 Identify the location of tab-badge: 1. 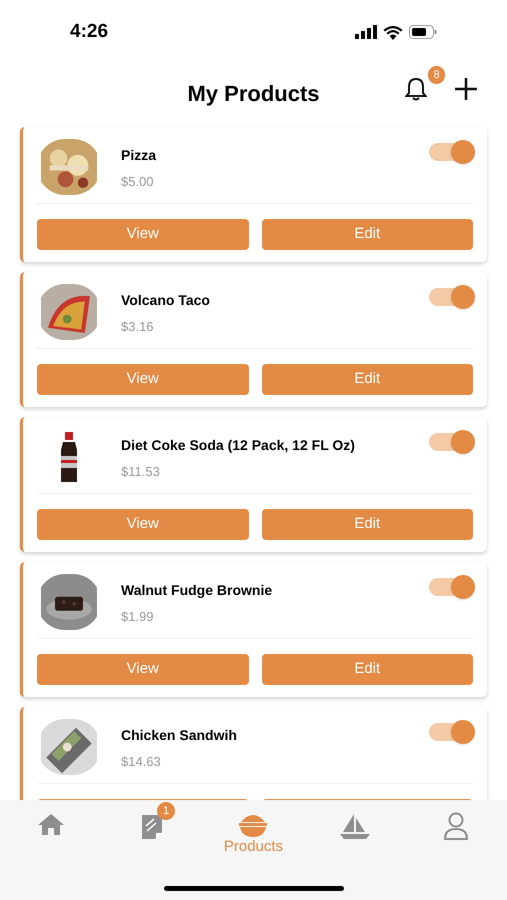
(166, 811).